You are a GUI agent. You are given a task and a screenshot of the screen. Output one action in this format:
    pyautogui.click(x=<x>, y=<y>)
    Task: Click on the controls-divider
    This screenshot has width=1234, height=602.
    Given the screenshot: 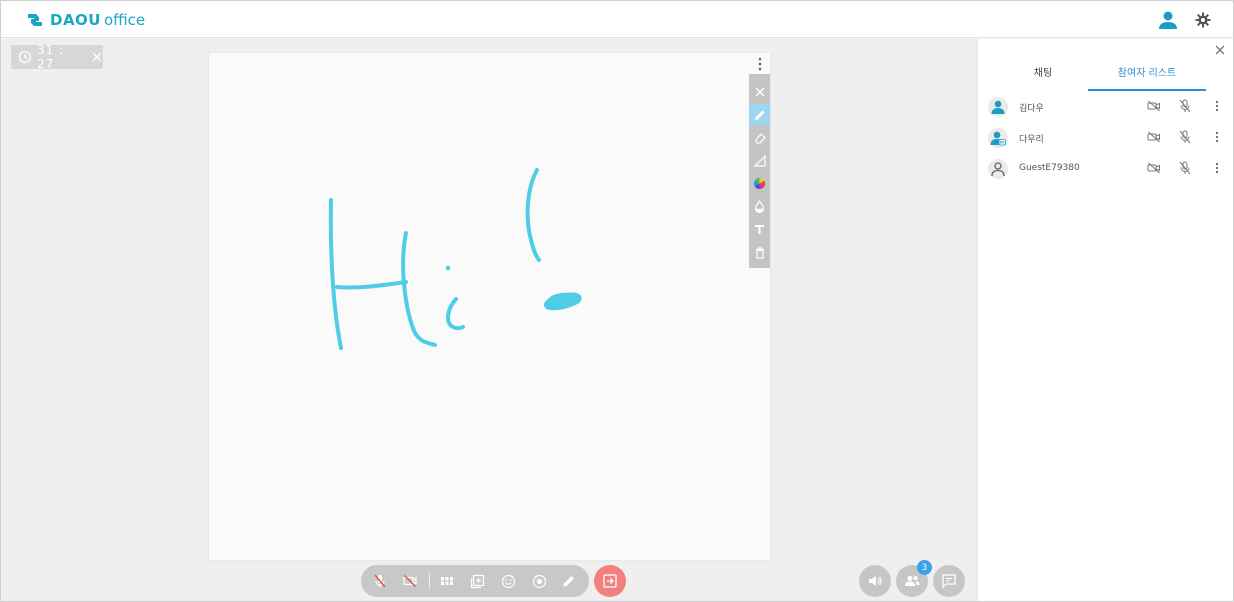 What is the action you would take?
    pyautogui.click(x=429, y=581)
    